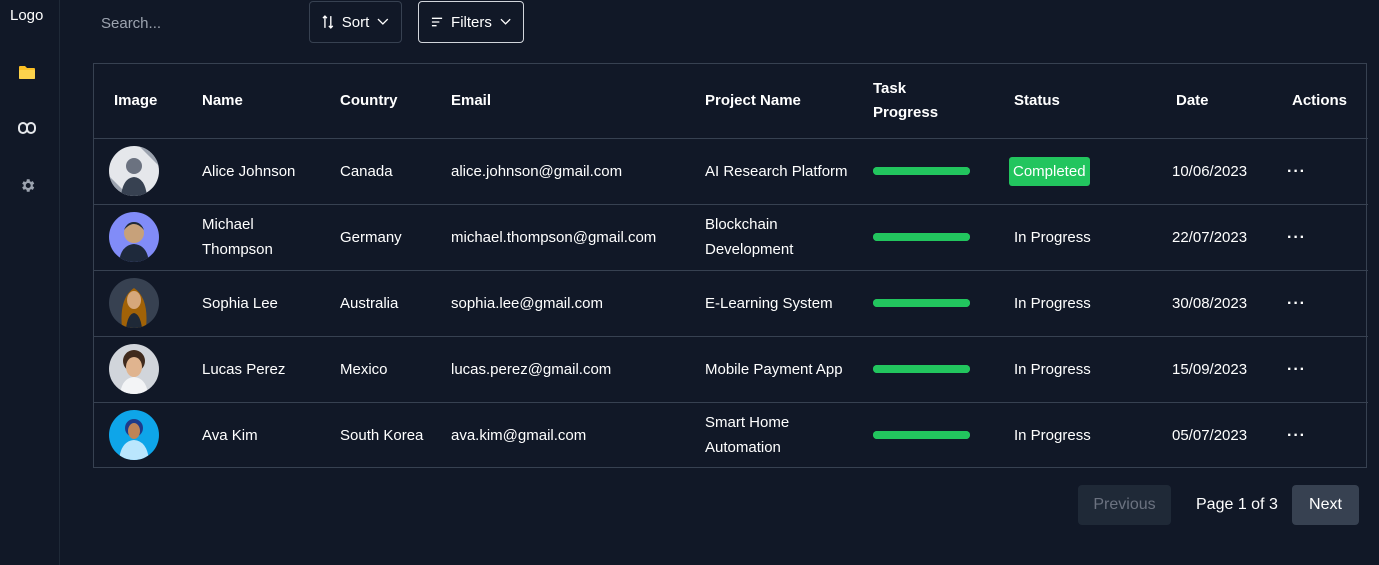  What do you see at coordinates (537, 171) in the screenshot?
I see `cell-email: alice.johnson@gmail.com` at bounding box center [537, 171].